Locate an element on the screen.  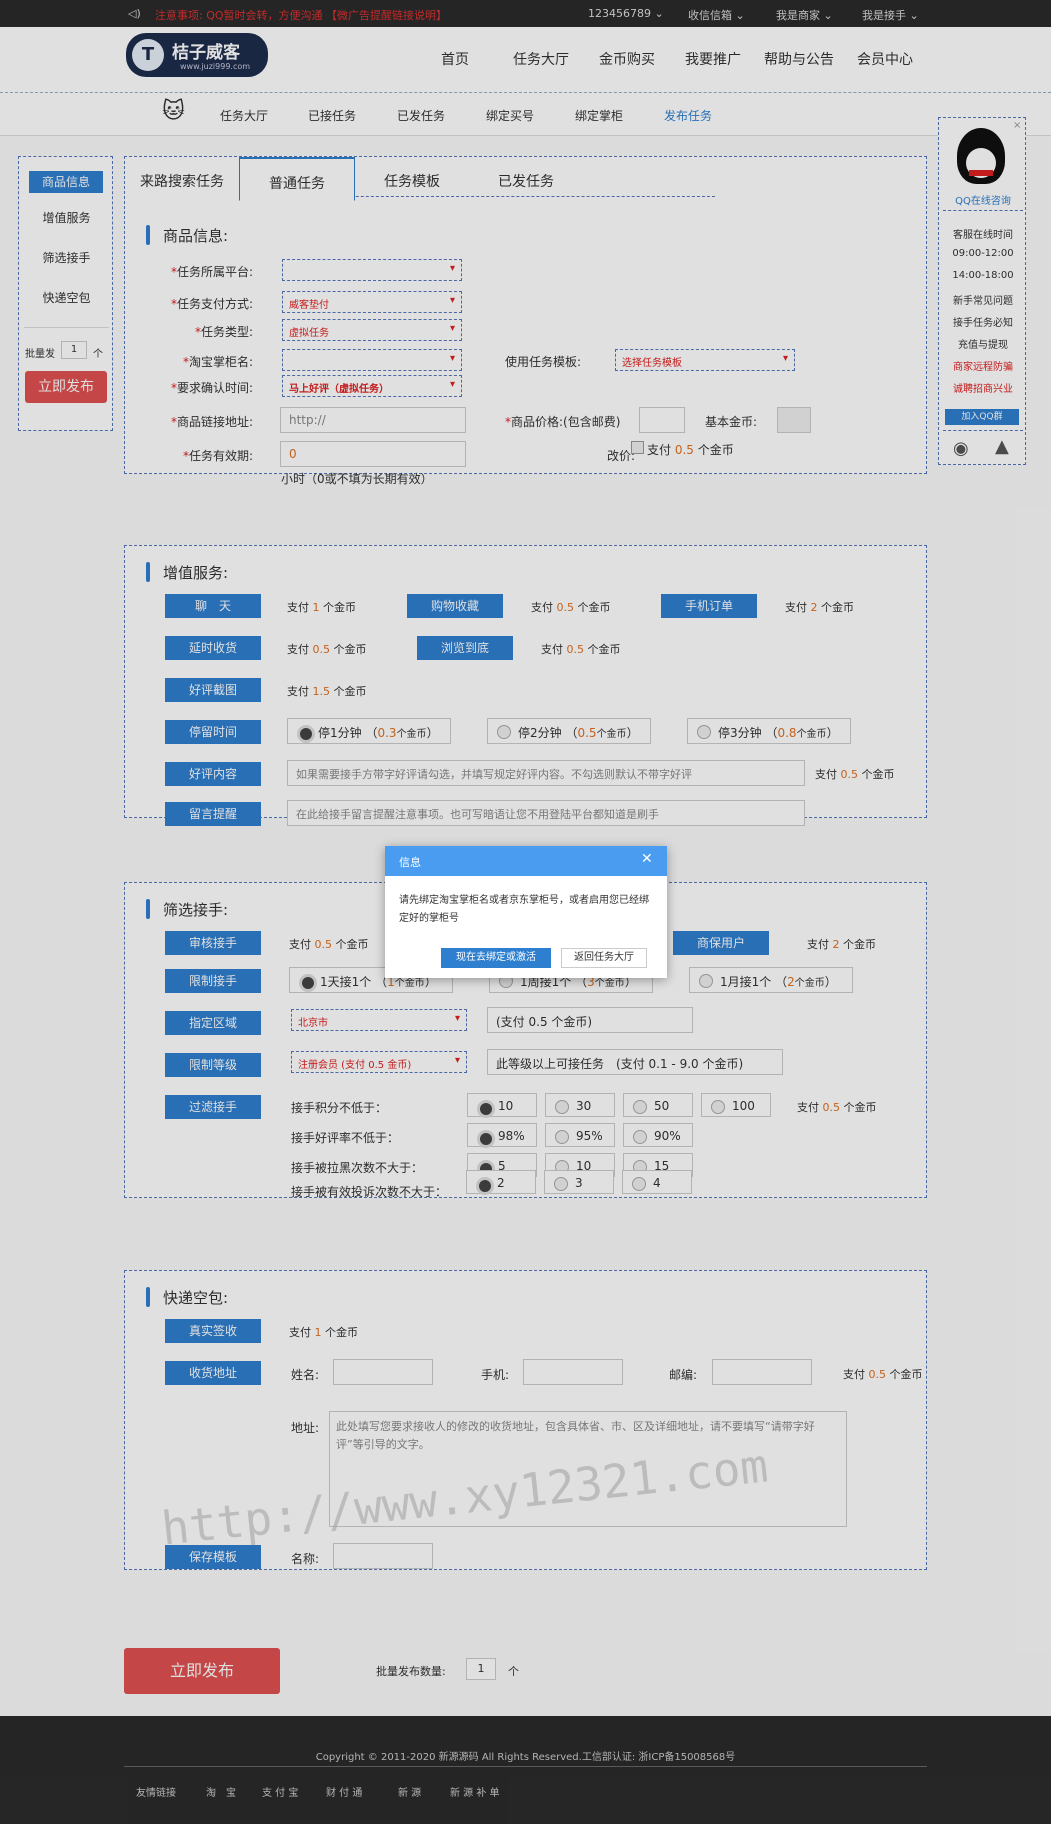
dialog-message: 请先绑定淘宝掌柜名或者京东掌柜号，或者启用您已经绑定好的掌柜号 is located at coordinates (524, 909).